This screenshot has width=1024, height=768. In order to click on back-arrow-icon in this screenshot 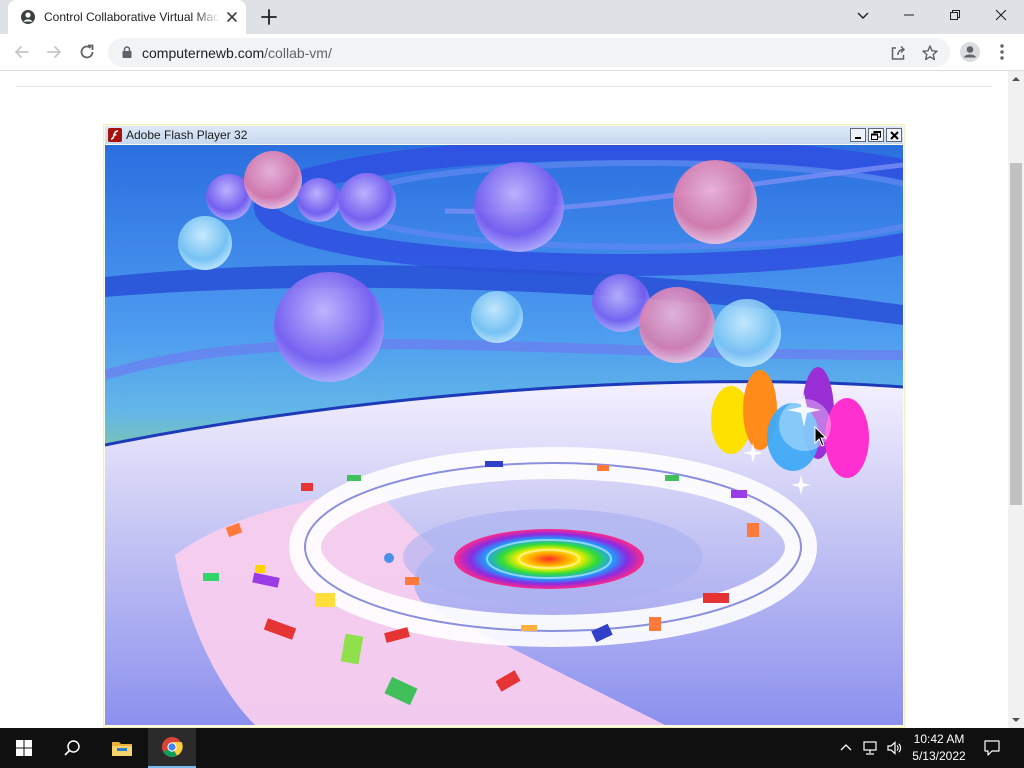, I will do `click(22, 52)`.